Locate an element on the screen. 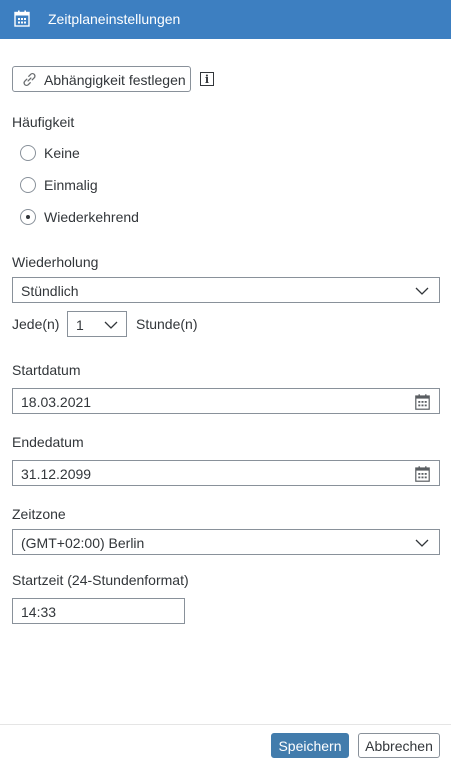  radio-once-label: Einmalig is located at coordinates (71, 185).